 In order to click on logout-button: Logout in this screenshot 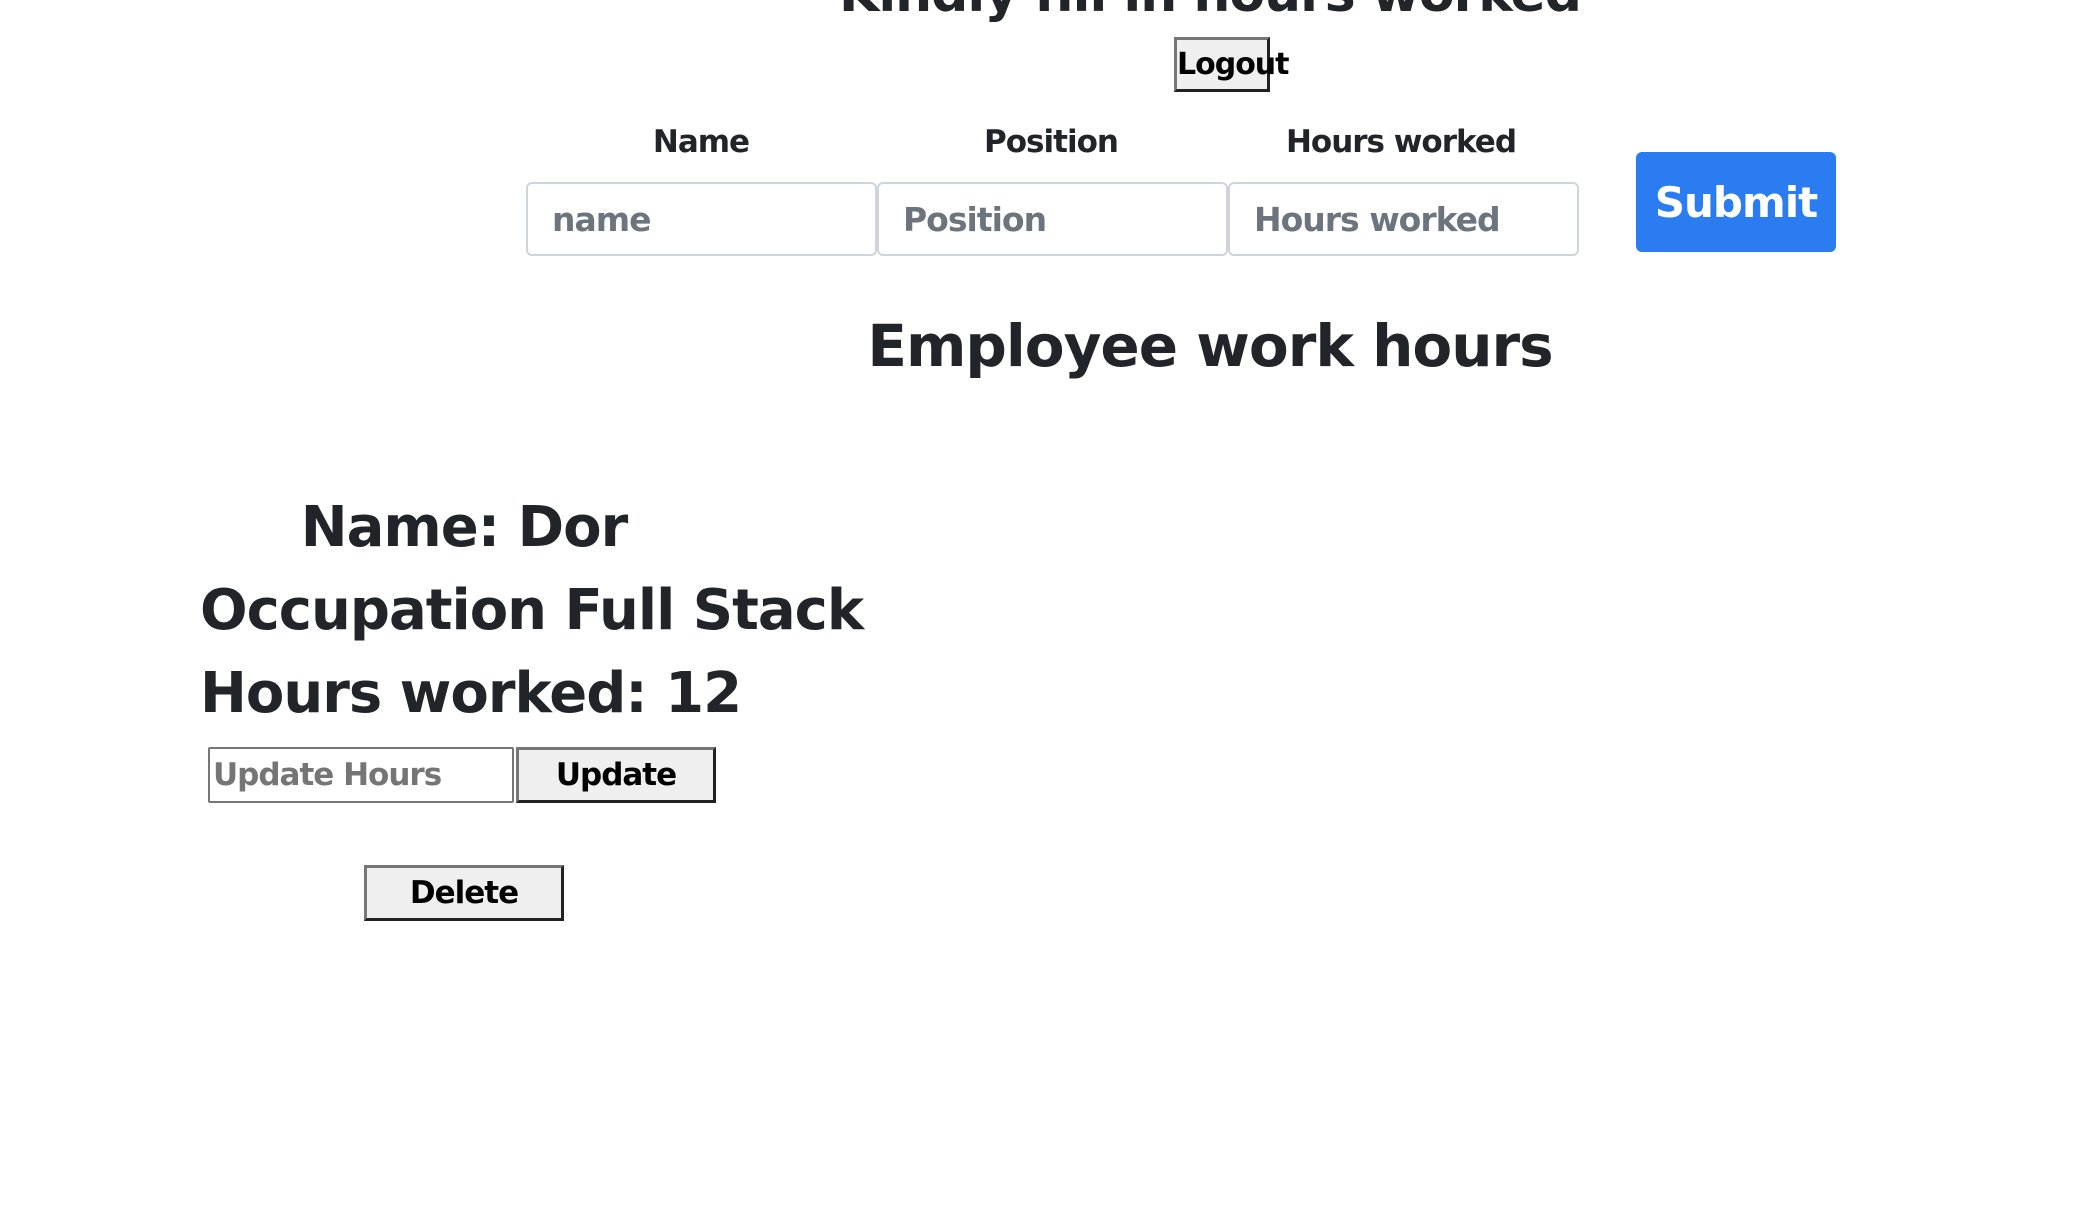, I will do `click(1232, 64)`.